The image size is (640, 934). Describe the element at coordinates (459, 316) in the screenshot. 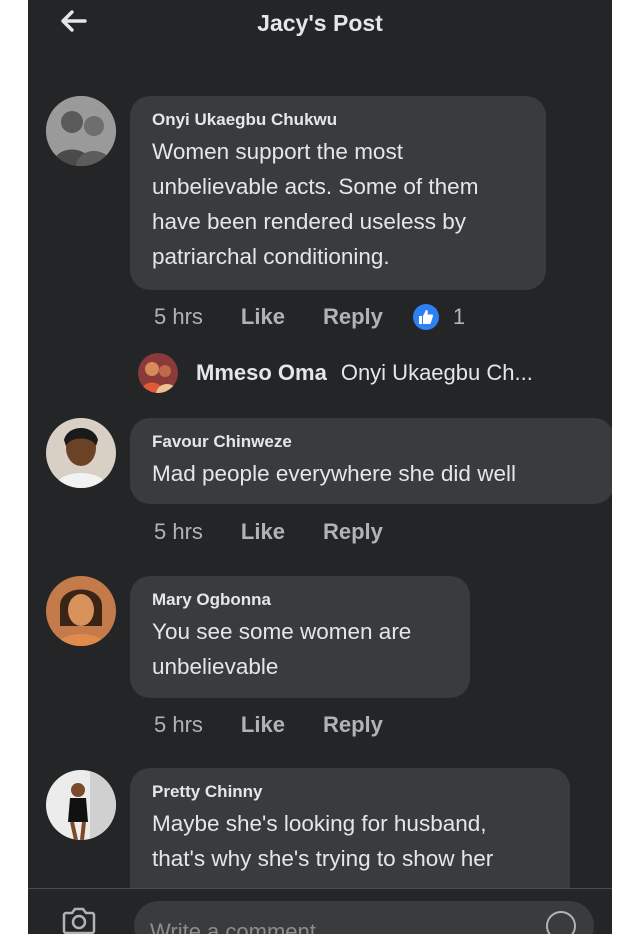

I see `reaction-count: 1` at that location.